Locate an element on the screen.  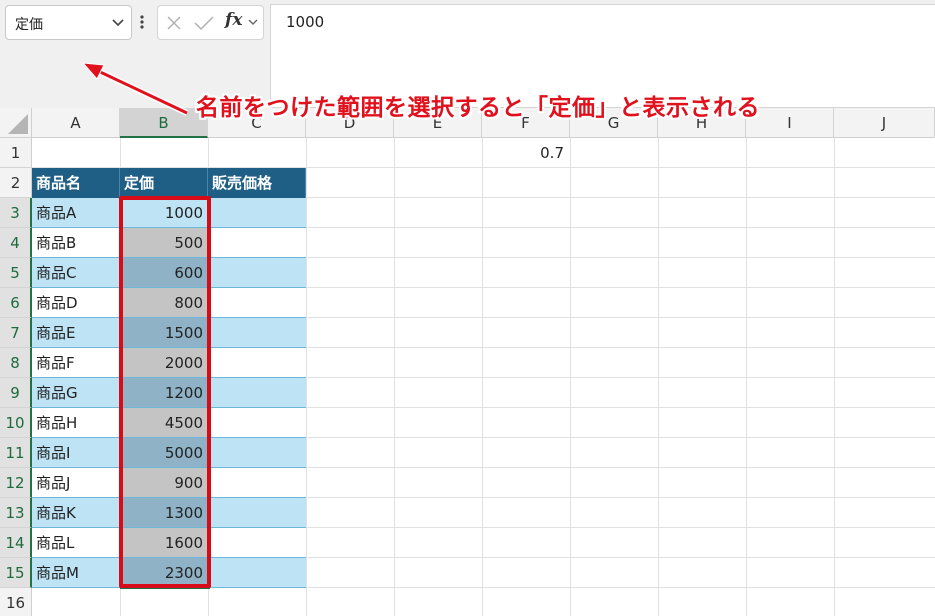
product-name-cell: 商品L is located at coordinates (76, 543).